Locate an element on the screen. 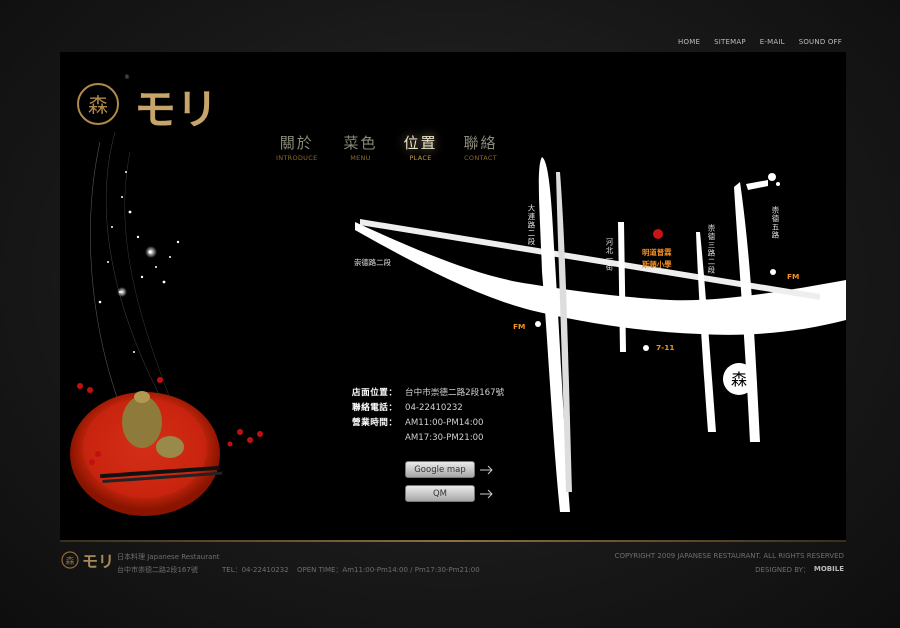  nav-introduce-zh: 關於 is located at coordinates (296, 143).